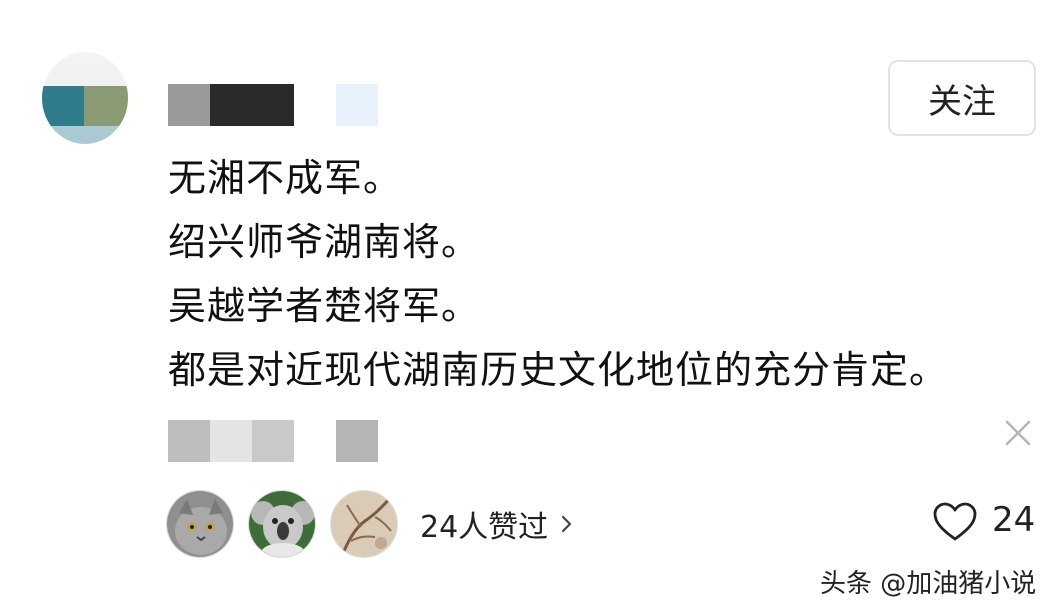 The image size is (1061, 612). Describe the element at coordinates (324, 306) in the screenshot. I see `comment-line: 吴越学者楚将军。` at that location.